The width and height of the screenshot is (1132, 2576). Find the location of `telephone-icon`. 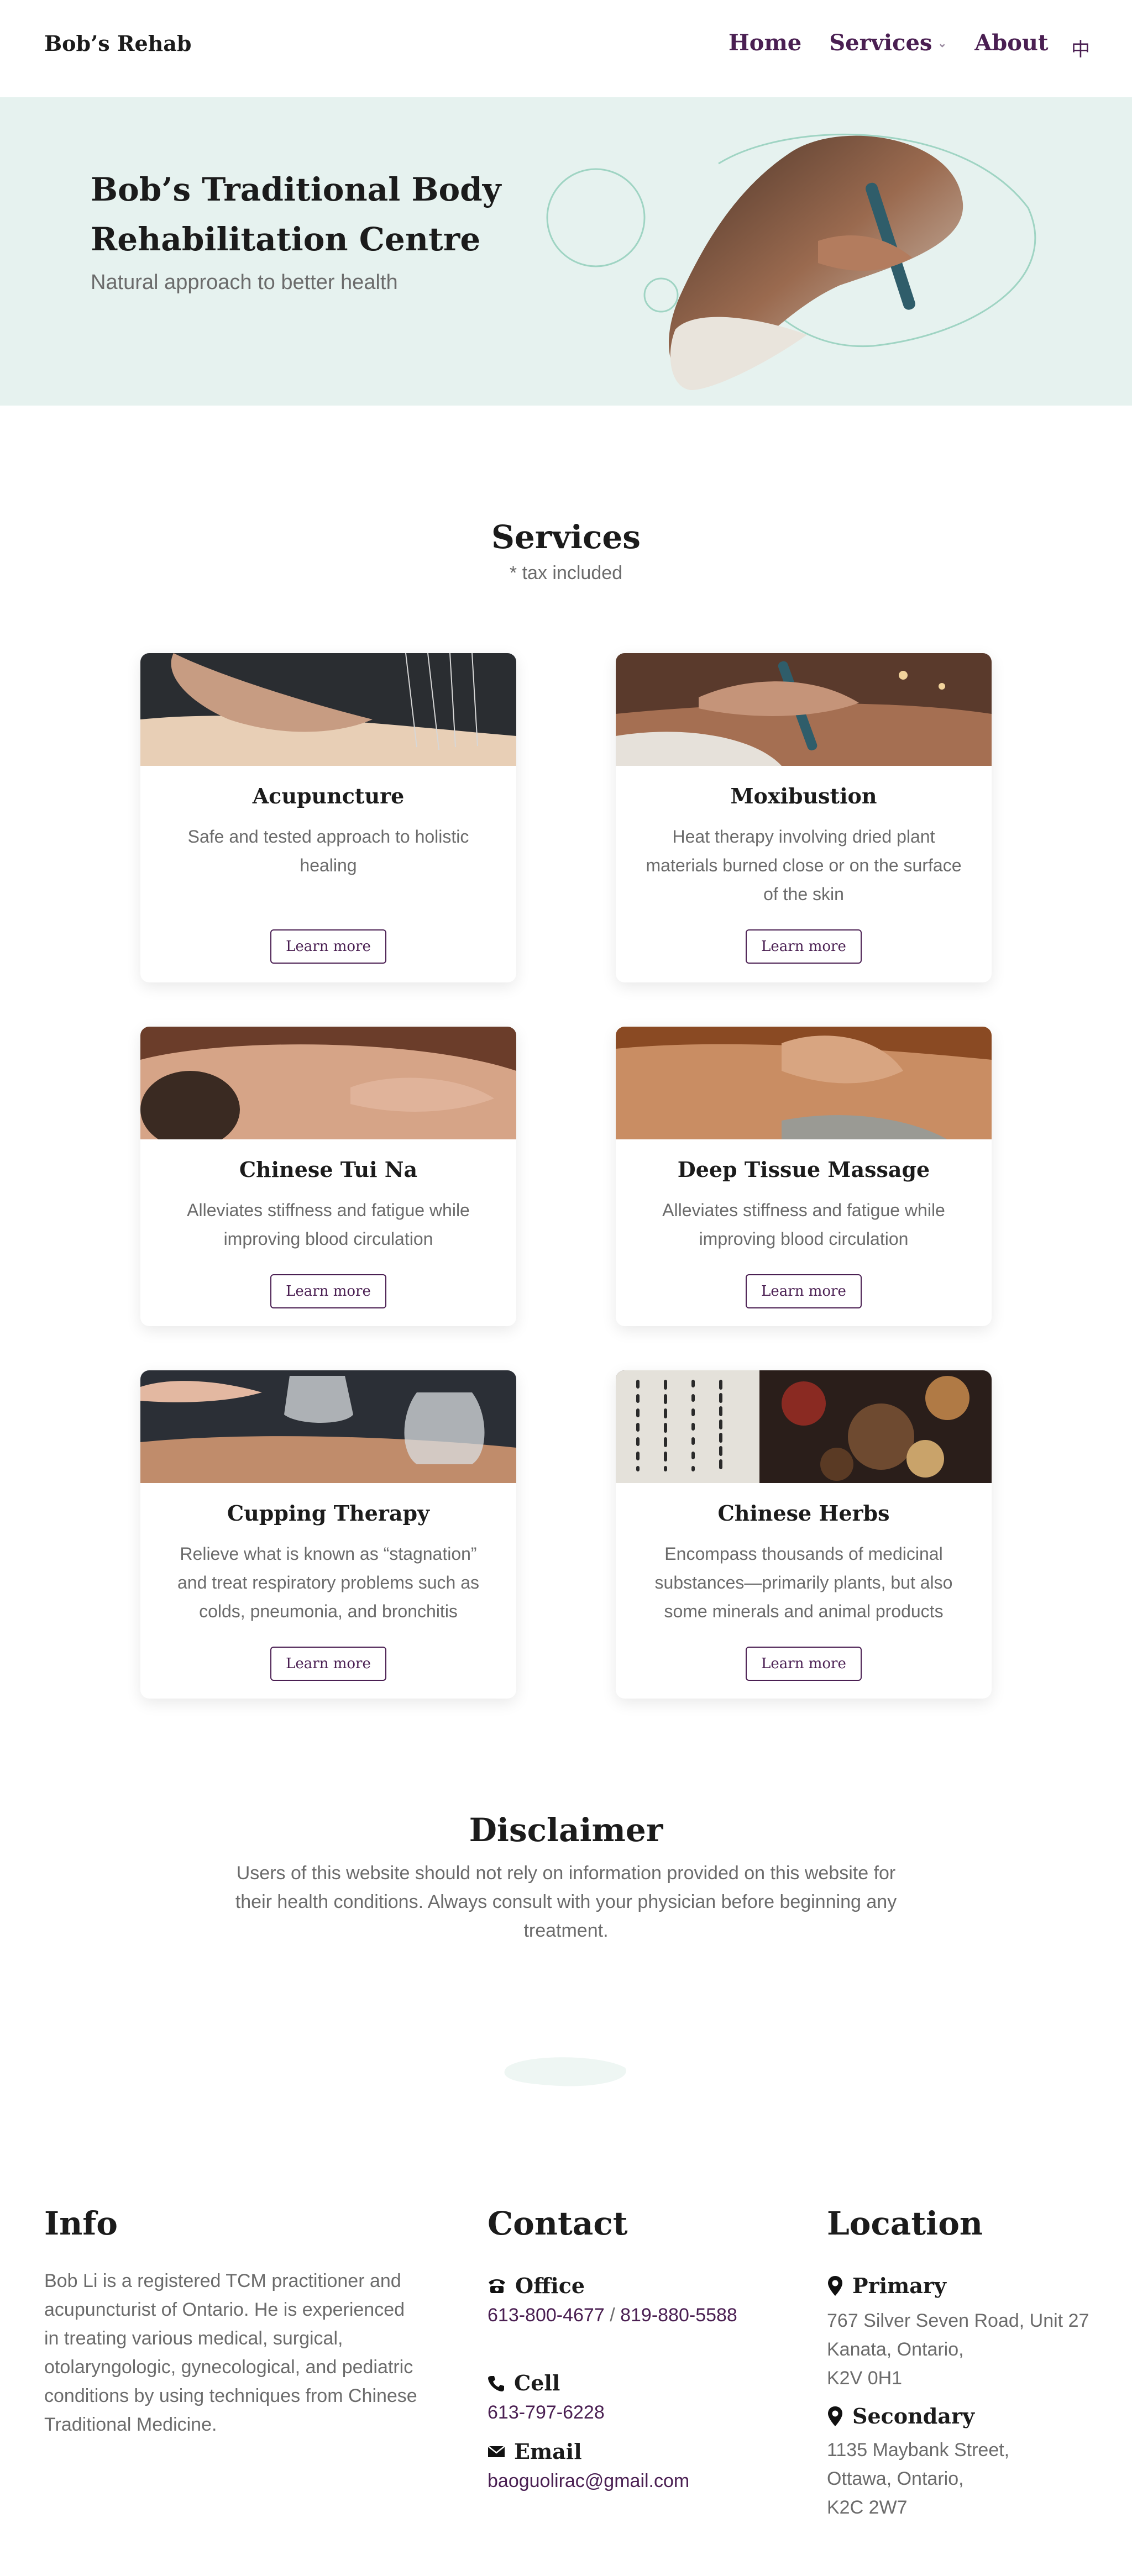

telephone-icon is located at coordinates (497, 2286).